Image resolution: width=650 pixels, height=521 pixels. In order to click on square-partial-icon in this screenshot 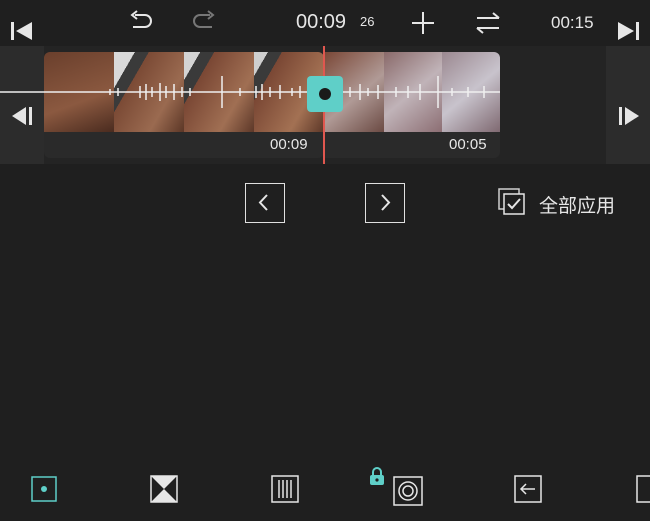, I will do `click(643, 489)`.